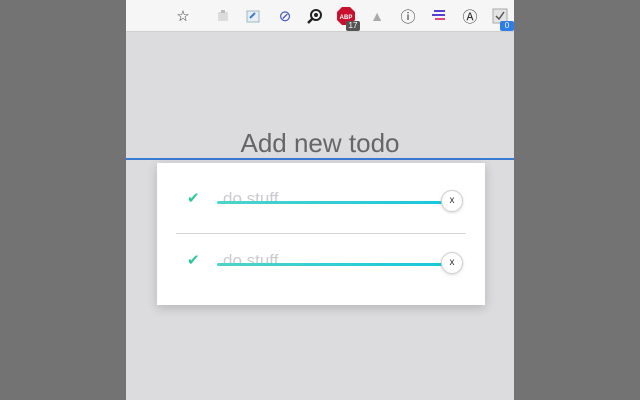 This screenshot has width=640, height=400. What do you see at coordinates (348, 19) in the screenshot?
I see `adblock-icon: ABP 17` at bounding box center [348, 19].